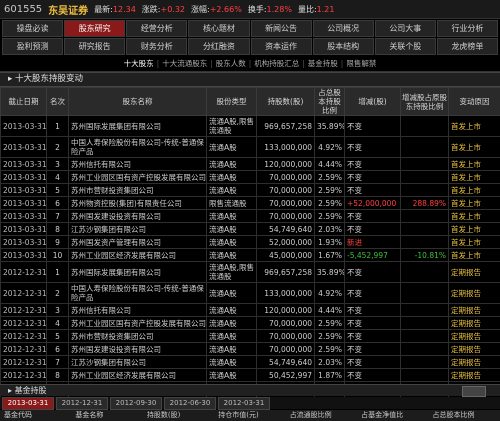  What do you see at coordinates (244, 403) in the screenshot?
I see `period-tab: 2012-03-31` at bounding box center [244, 403].